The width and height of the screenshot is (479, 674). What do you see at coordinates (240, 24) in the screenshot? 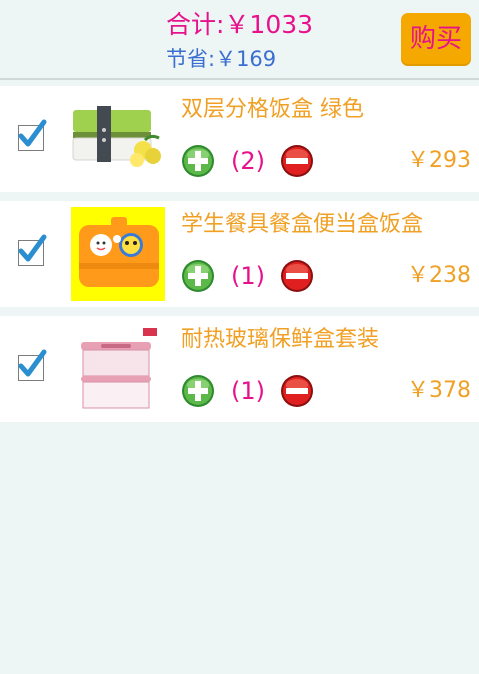
I see `total-price: 合计:￥1033` at bounding box center [240, 24].